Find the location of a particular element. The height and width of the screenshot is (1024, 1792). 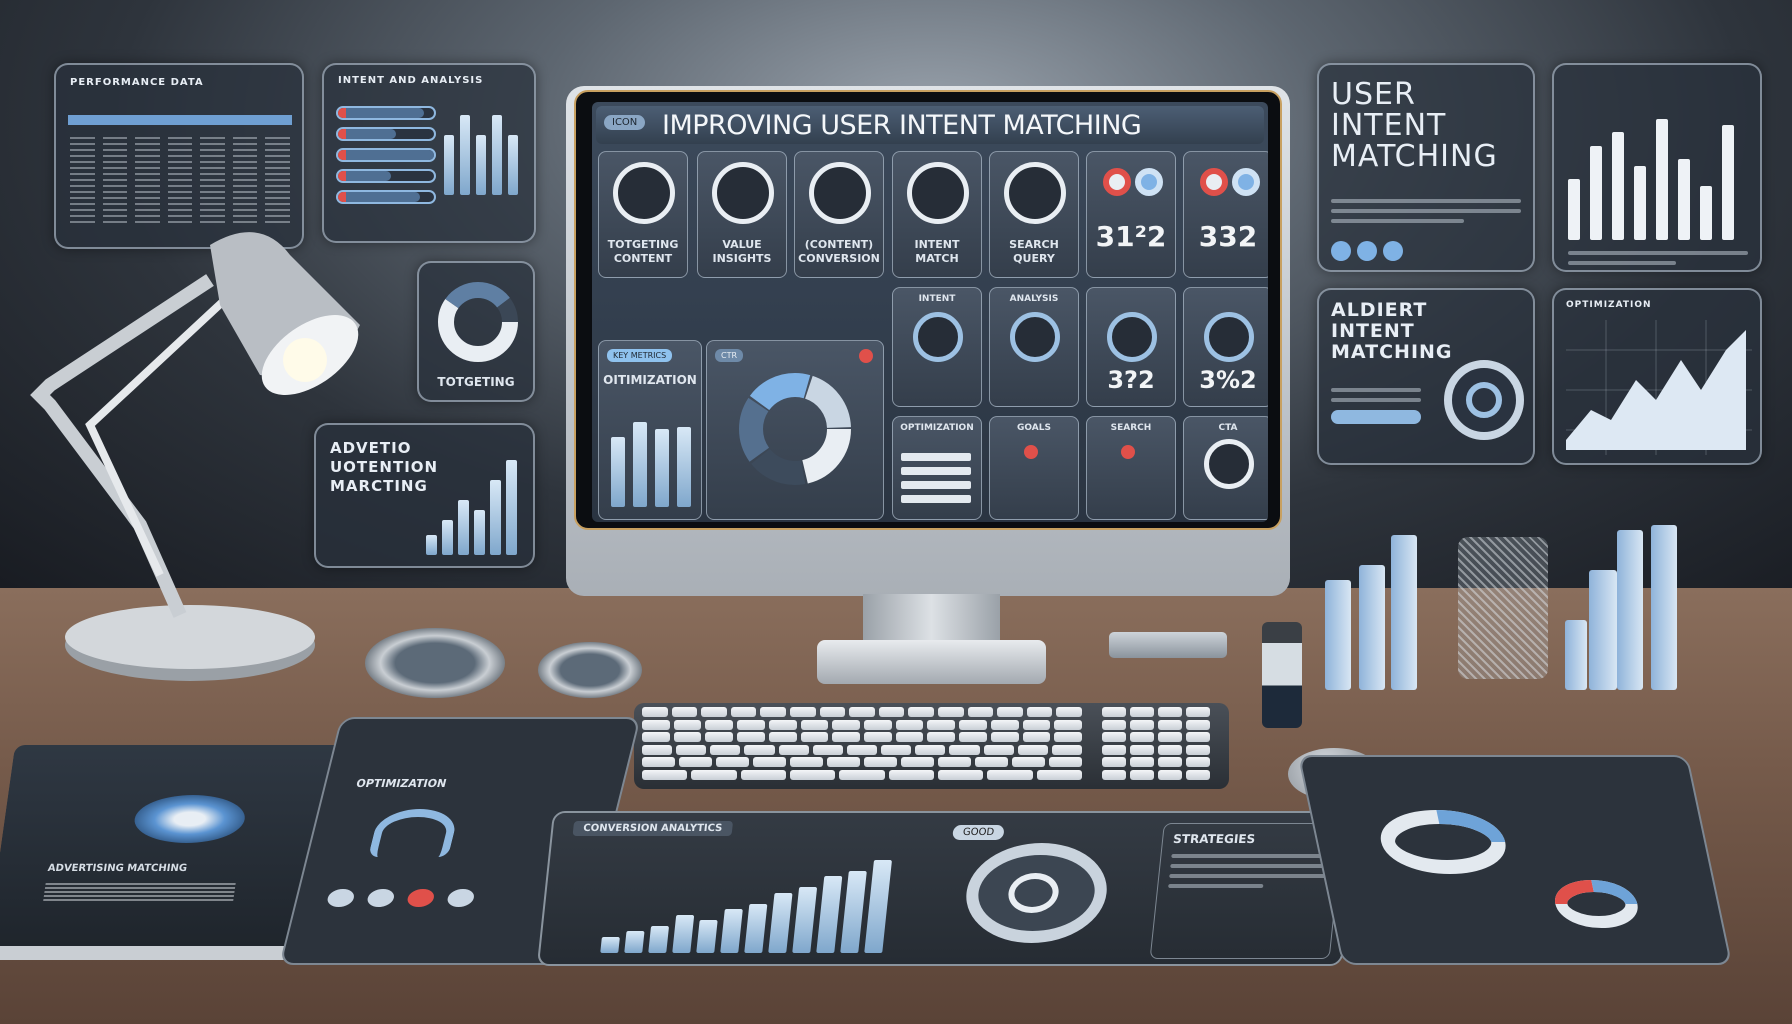

alert-icon is located at coordinates (866, 356).